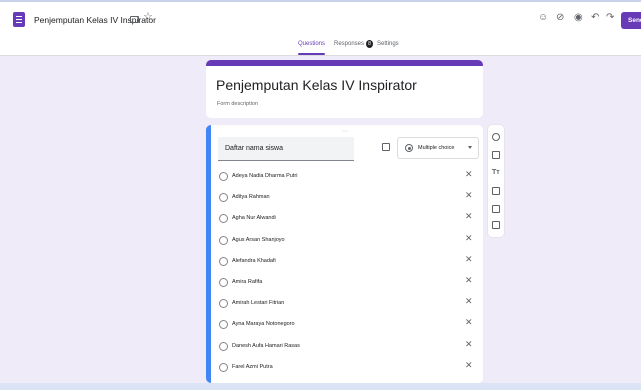  I want to click on option-row: Adeya Nadia Dharma Putri ✕, so click(347, 177).